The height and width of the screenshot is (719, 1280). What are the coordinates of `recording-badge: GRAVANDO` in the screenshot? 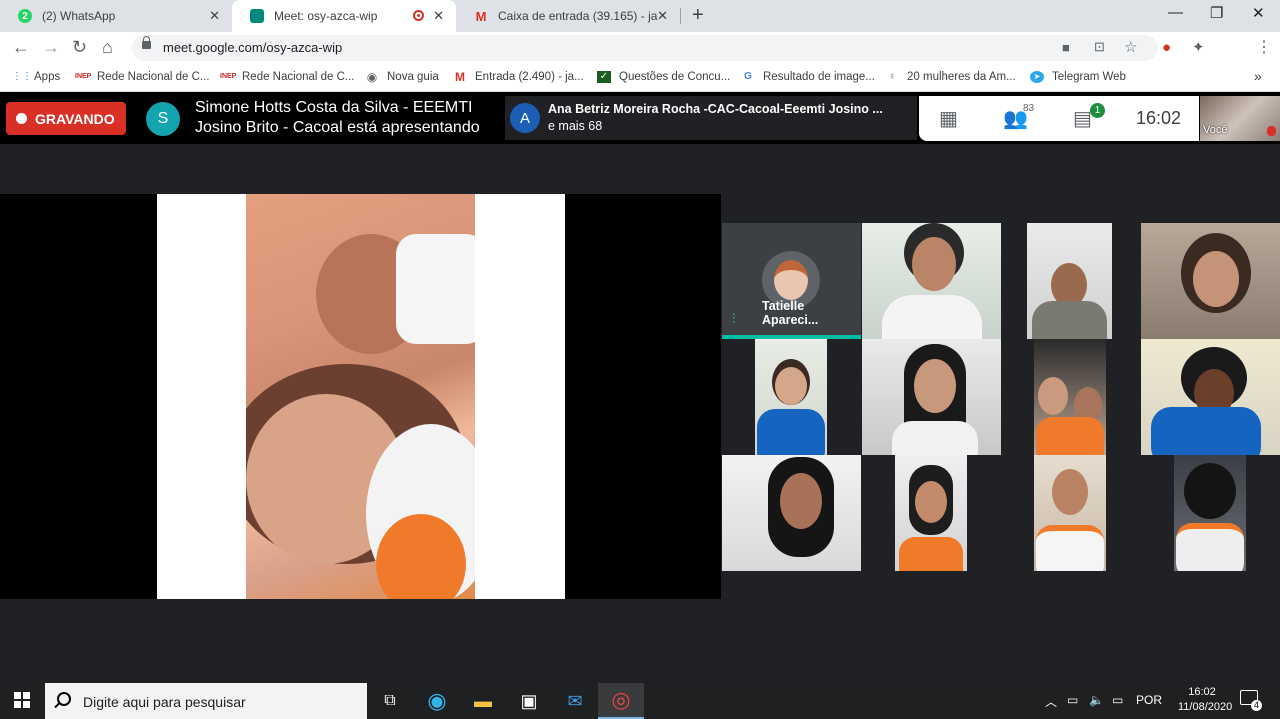 It's located at (66, 118).